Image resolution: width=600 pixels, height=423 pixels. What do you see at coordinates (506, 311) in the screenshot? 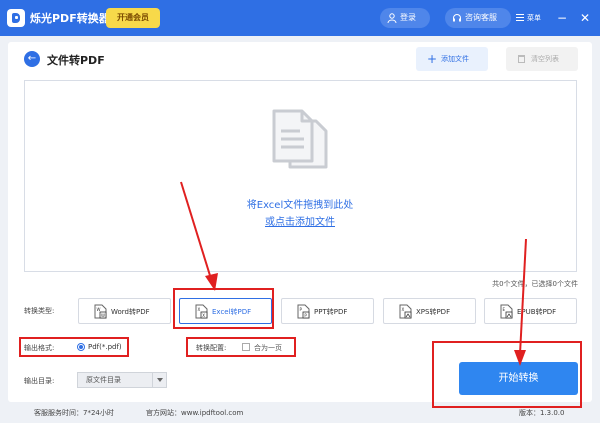
I see `epub-file-icon: E` at bounding box center [506, 311].